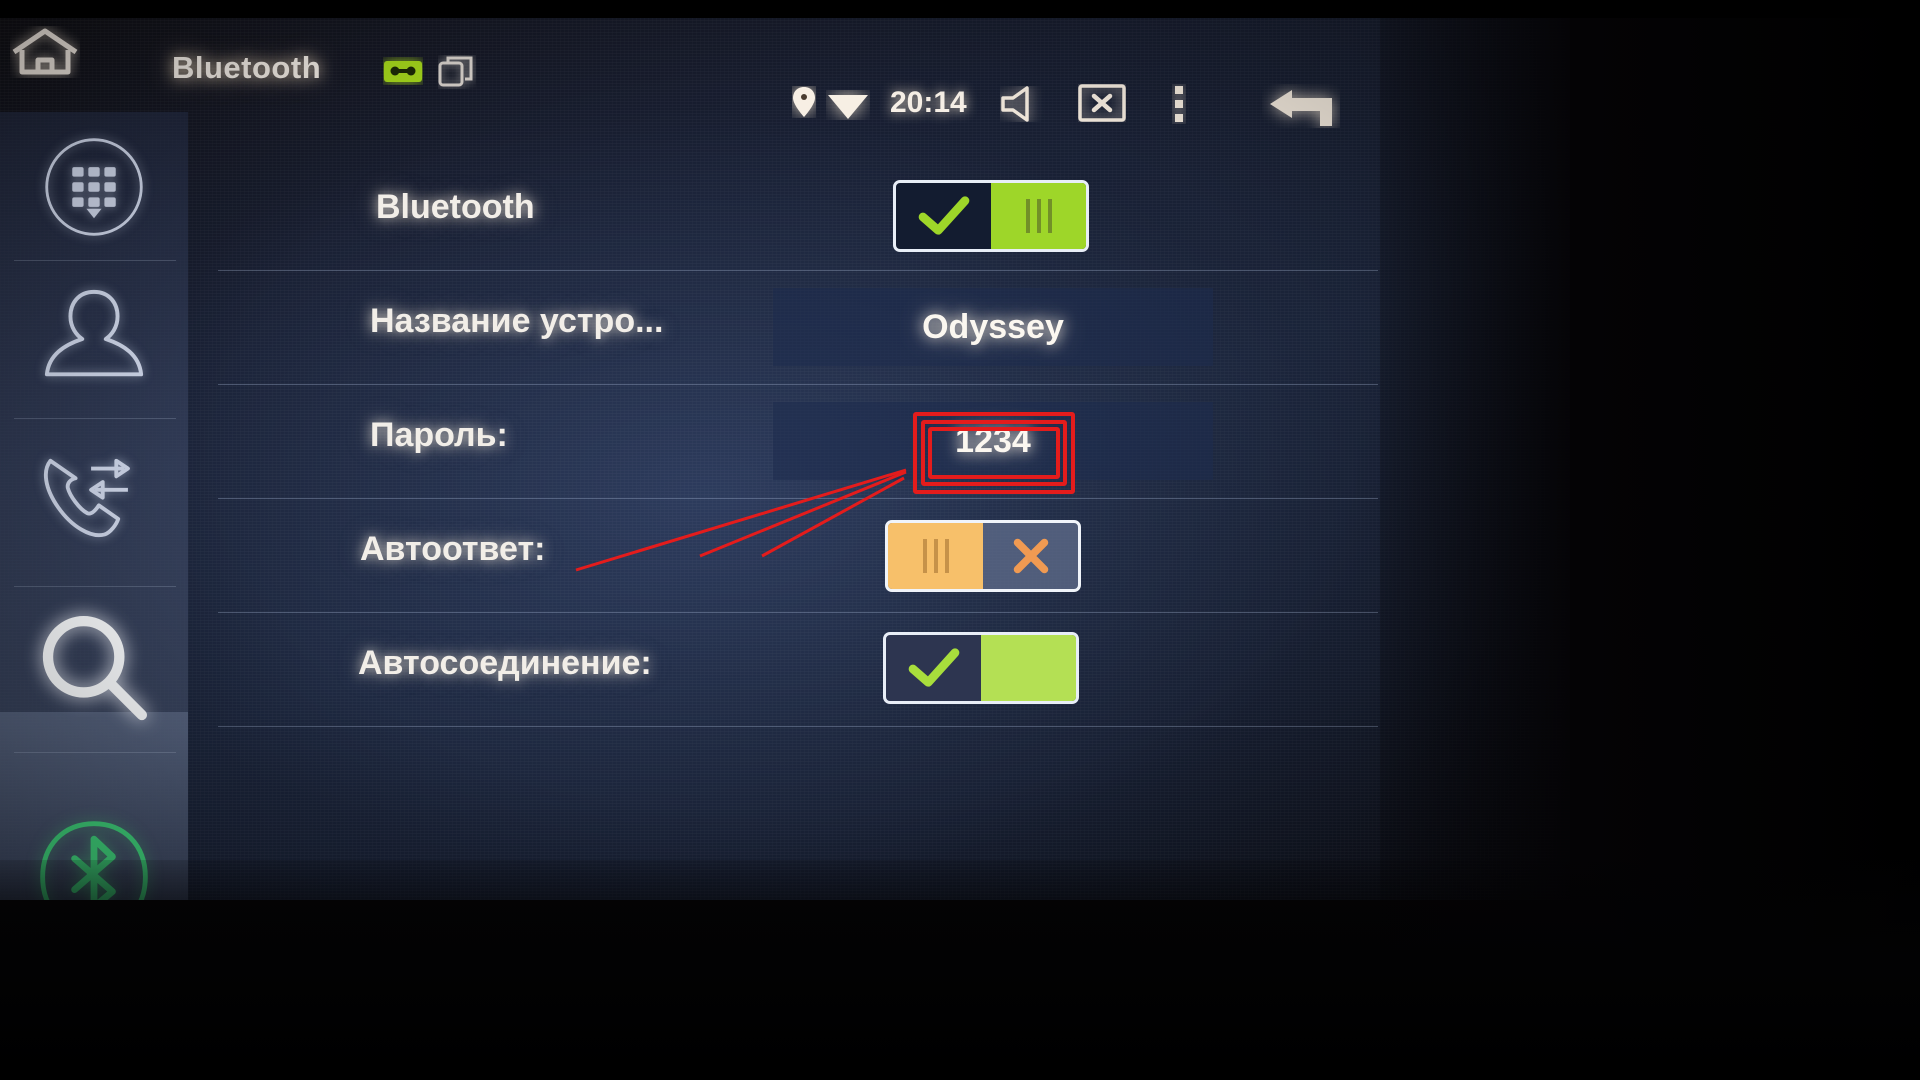 This screenshot has width=1920, height=1080. I want to click on sidebar-item-contacts, so click(94, 338).